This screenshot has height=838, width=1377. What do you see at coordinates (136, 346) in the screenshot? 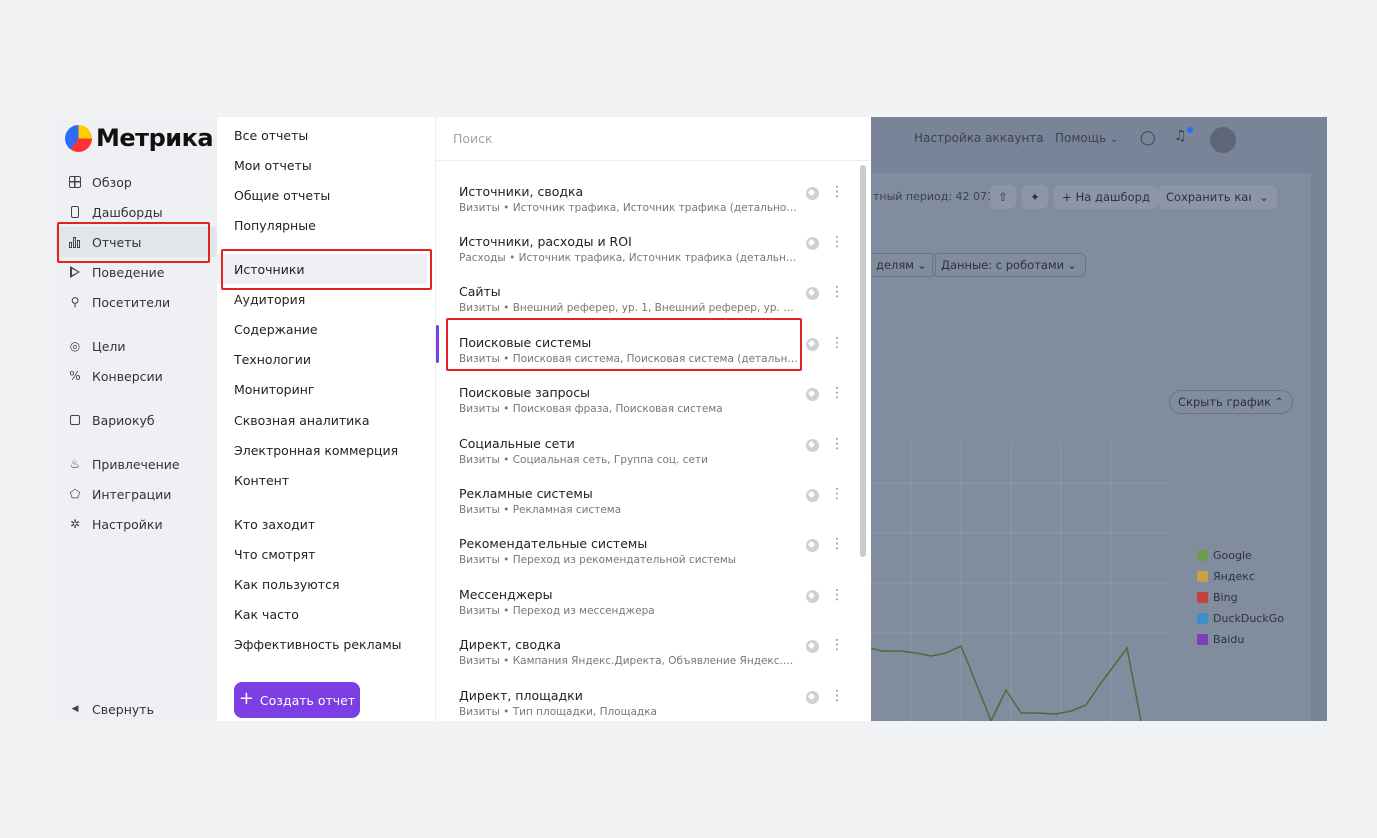
I see `sidebar-item-goals: ◎ Цели` at bounding box center [136, 346].